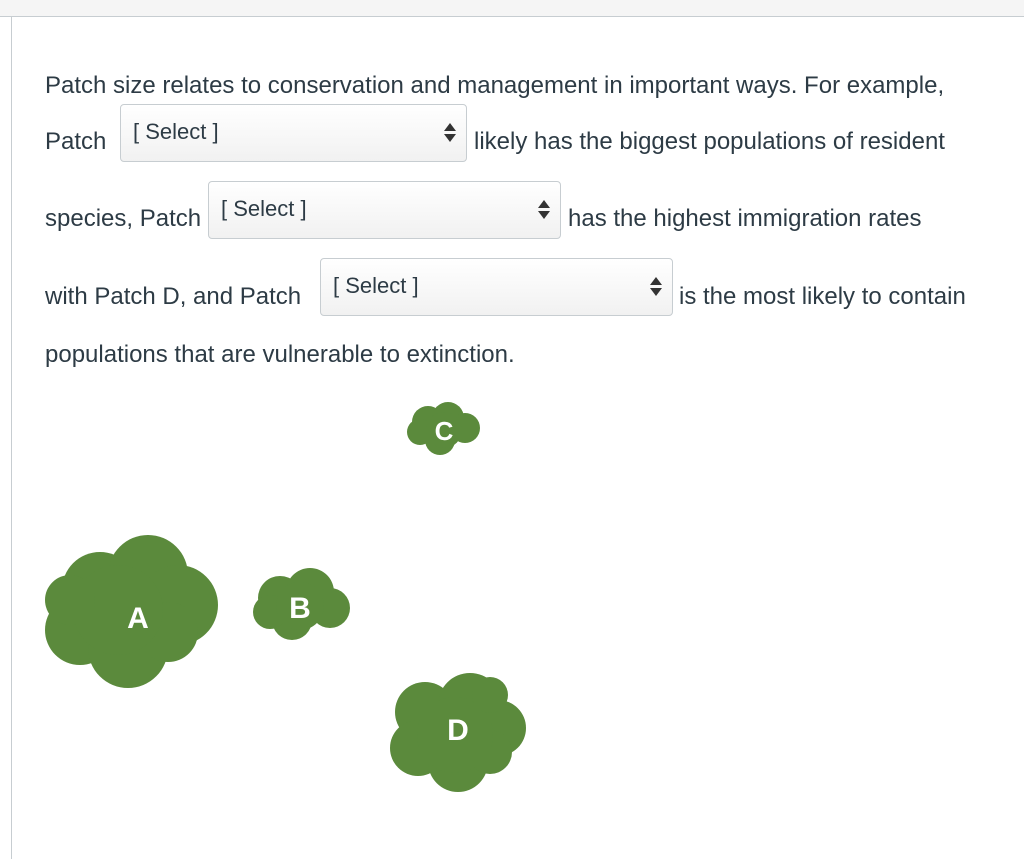  Describe the element at coordinates (300, 608) in the screenshot. I see `patch-b-label: B` at that location.